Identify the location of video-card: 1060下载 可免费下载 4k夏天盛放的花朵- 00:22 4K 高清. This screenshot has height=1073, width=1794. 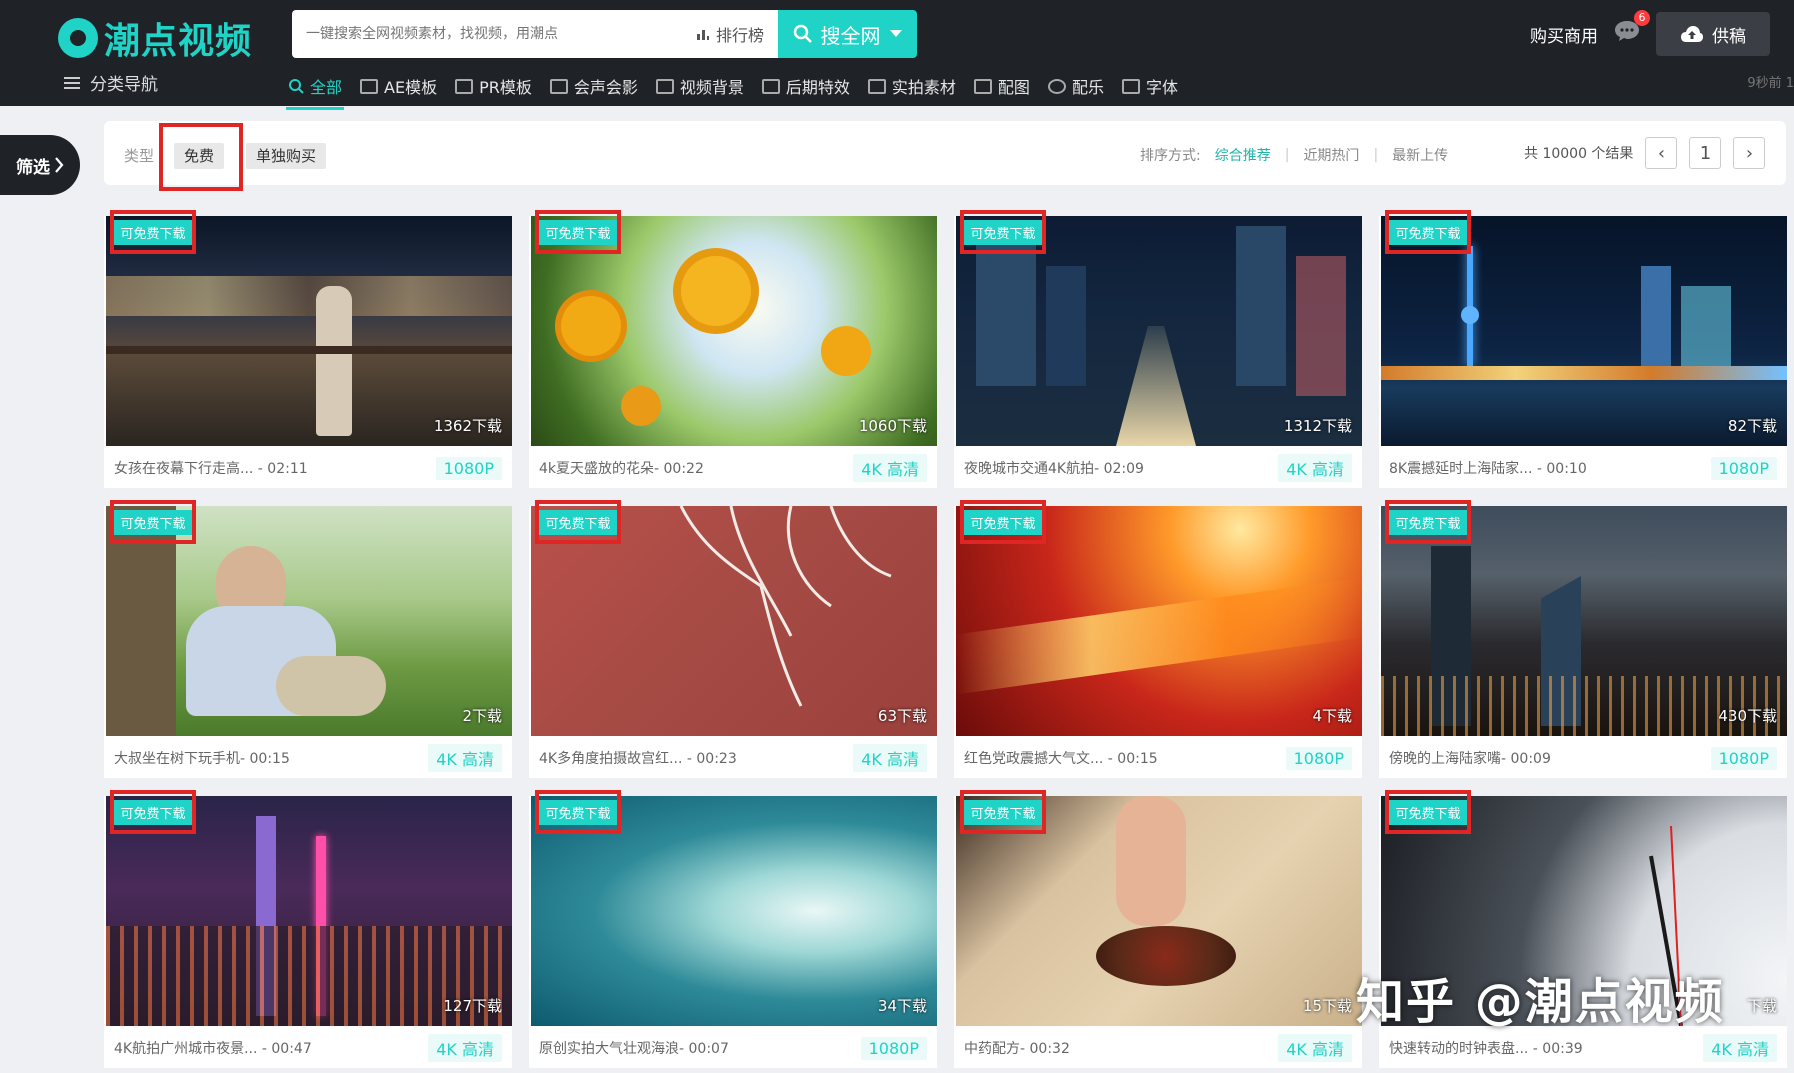
(733, 349).